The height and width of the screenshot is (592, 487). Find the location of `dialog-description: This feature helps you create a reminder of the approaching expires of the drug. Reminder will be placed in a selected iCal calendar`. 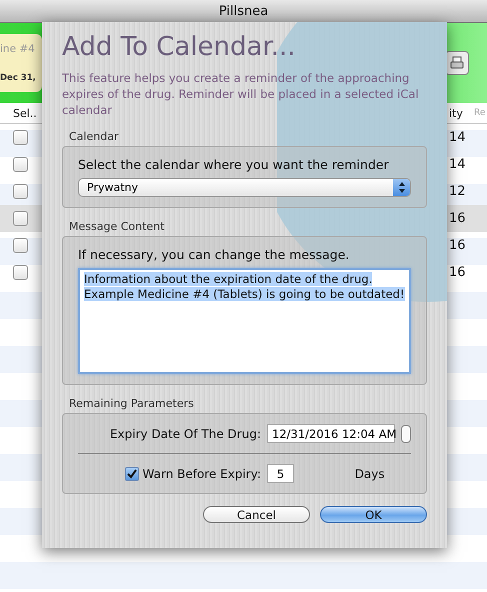

dialog-description: This feature helps you create a reminder of the approaching expires of the drug. Reminder will be placed in a selected iCal calendar is located at coordinates (241, 94).